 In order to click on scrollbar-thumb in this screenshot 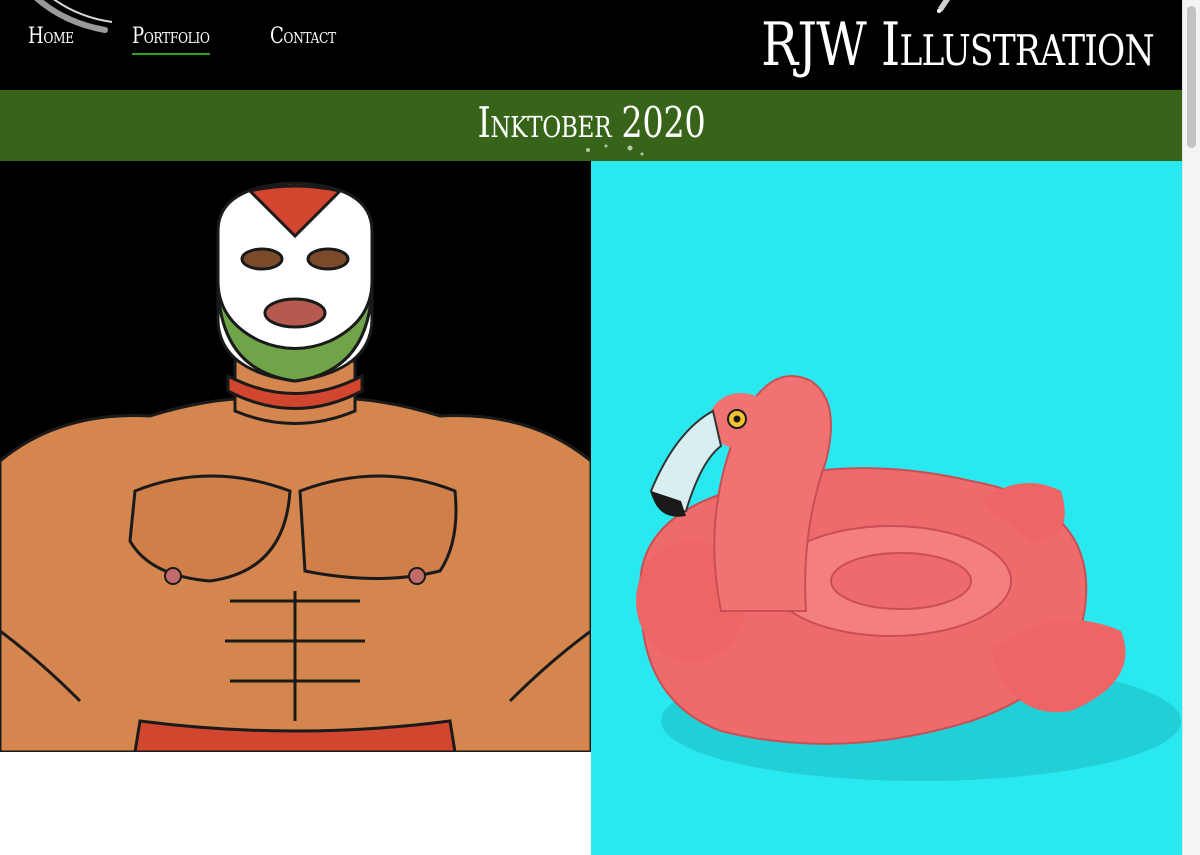, I will do `click(1191, 77)`.